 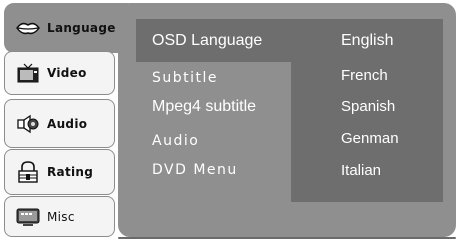 I want to click on menu-item-mpeg4-subtitle: Mpeg4 subtitle, so click(x=204, y=107).